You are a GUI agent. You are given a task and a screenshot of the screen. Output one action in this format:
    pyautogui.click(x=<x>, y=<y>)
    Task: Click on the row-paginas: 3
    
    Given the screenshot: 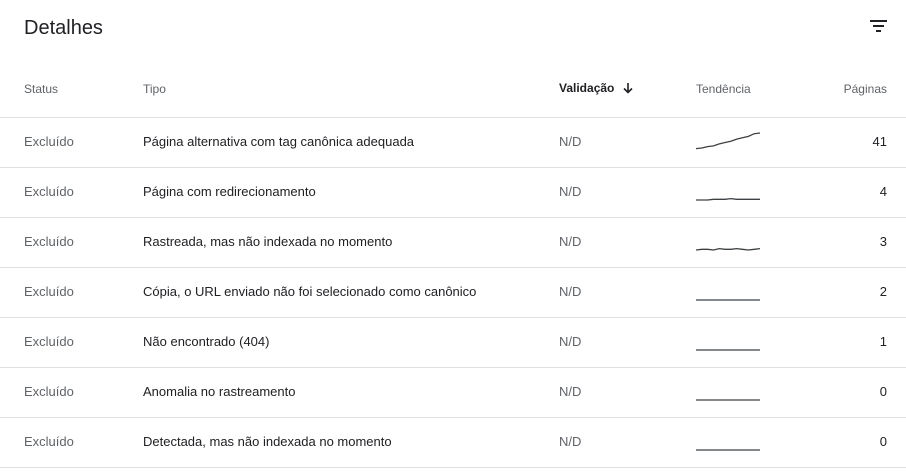 What is the action you would take?
    pyautogui.click(x=883, y=241)
    